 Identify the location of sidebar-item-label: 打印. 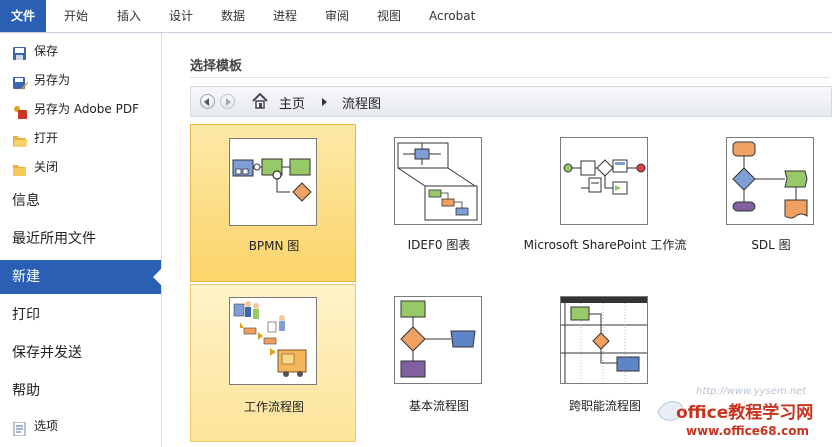
(26, 315).